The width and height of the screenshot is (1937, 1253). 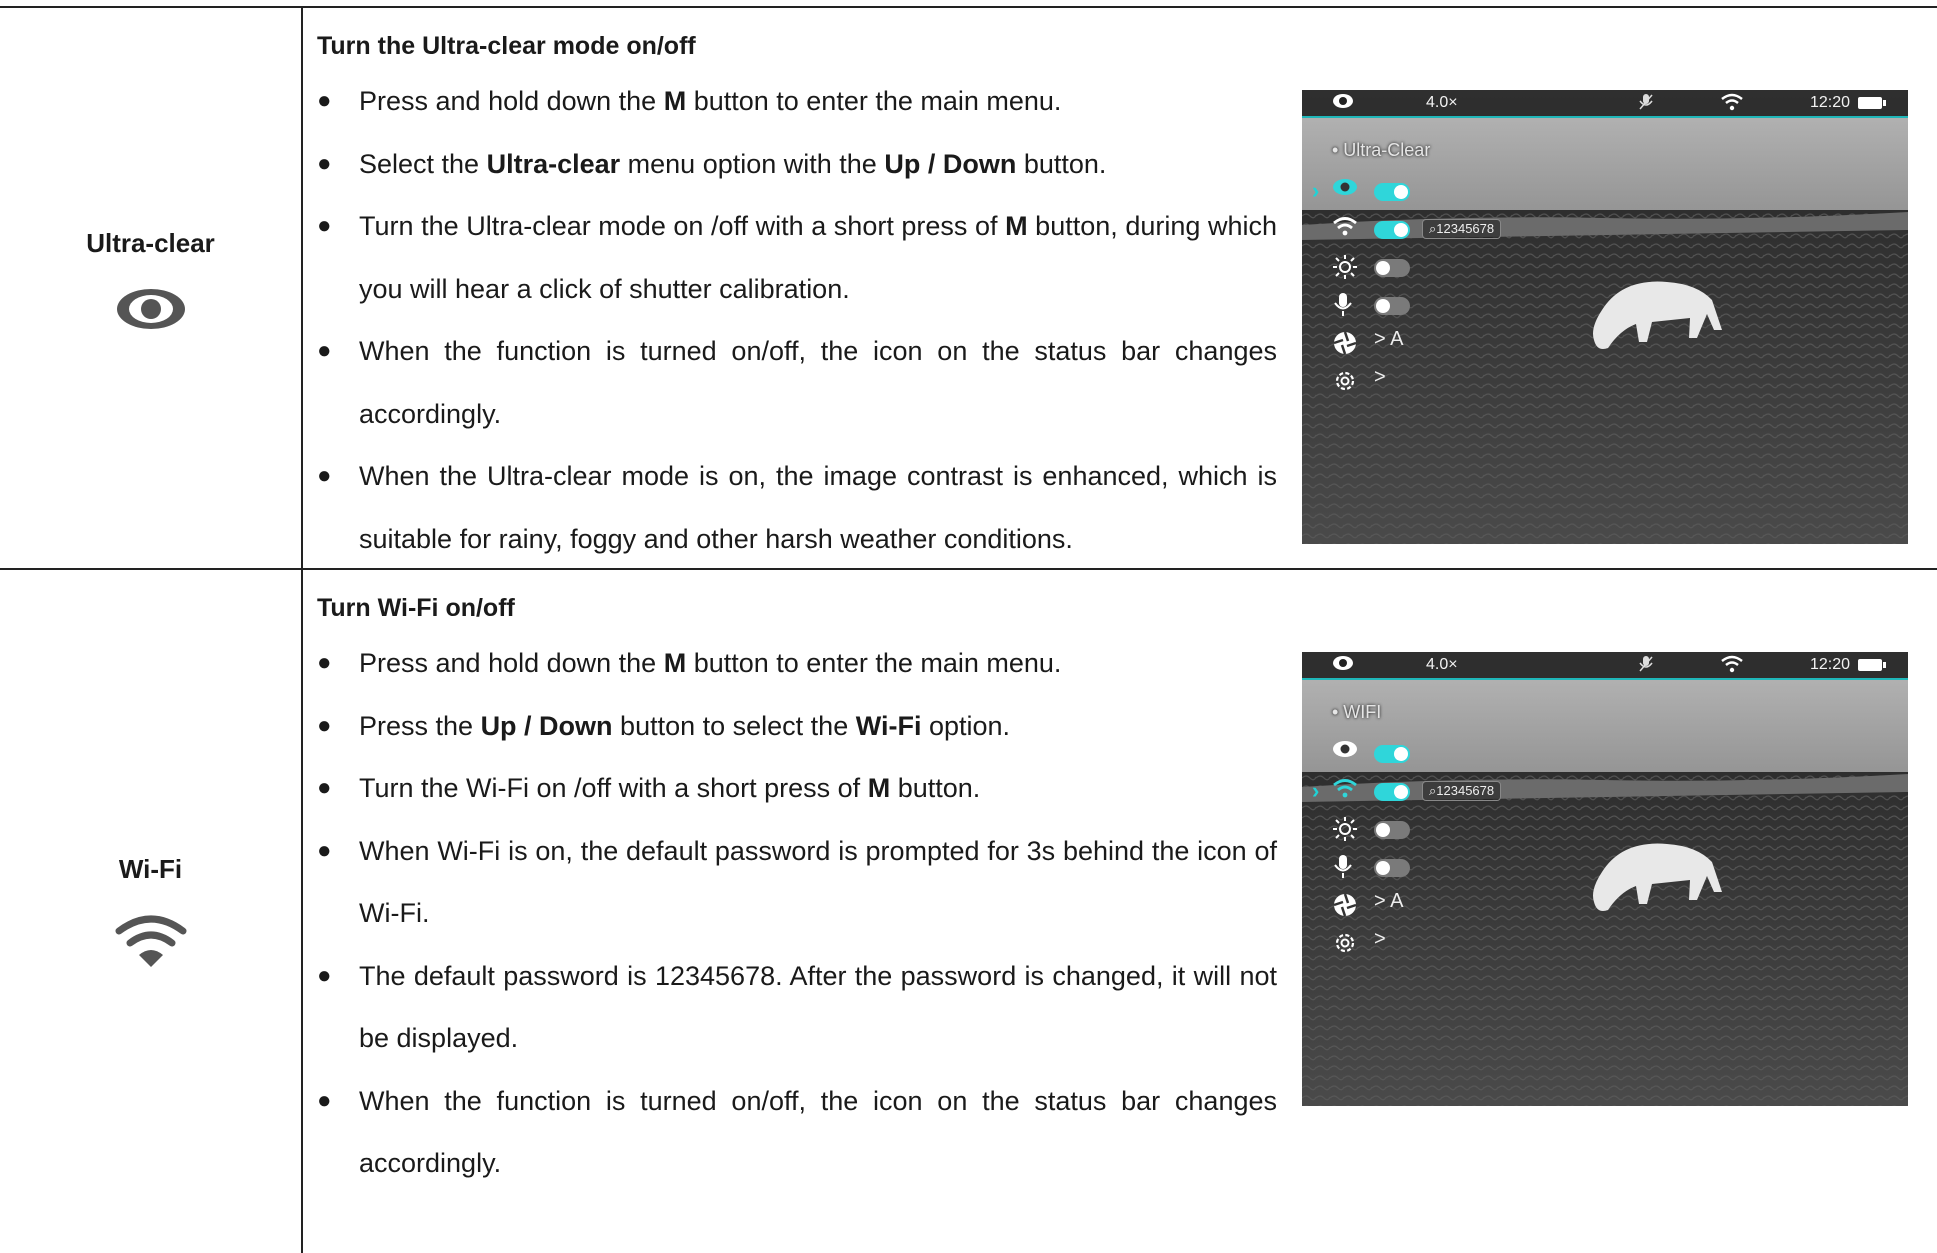 I want to click on text-run: button to enter the main menu., so click(x=874, y=663).